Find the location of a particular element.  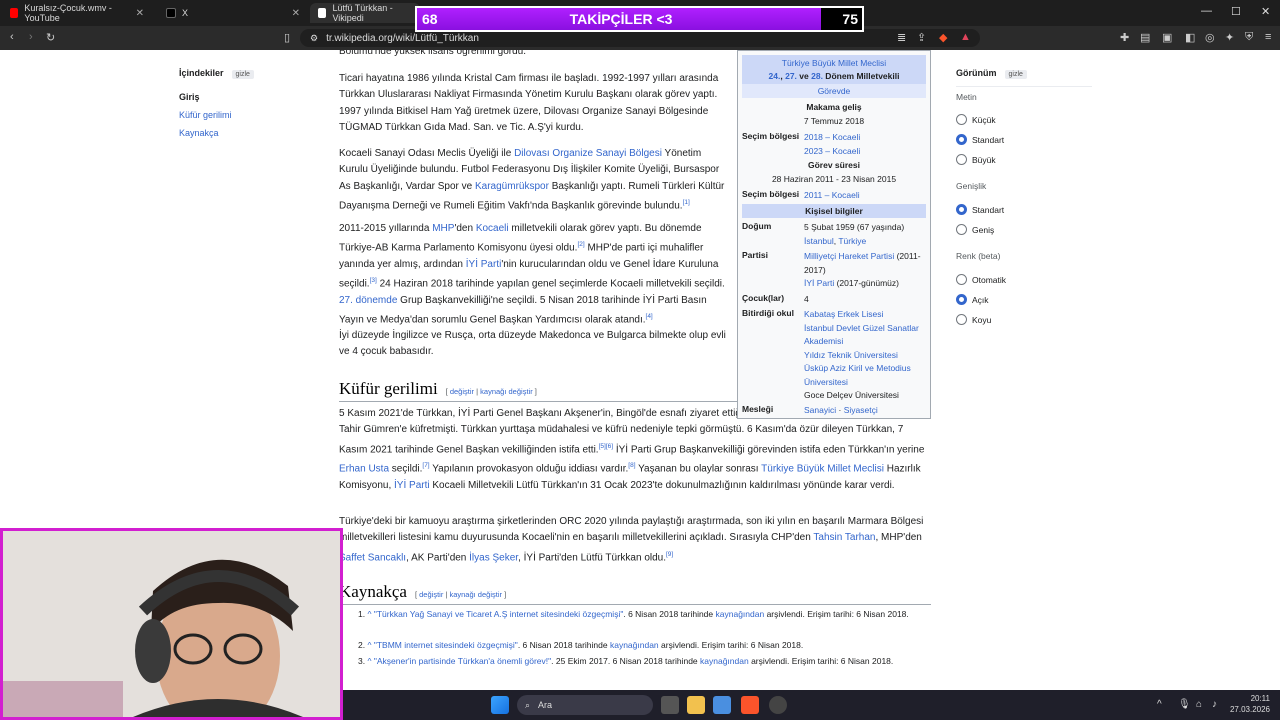

minimize-icon: — is located at coordinates (1206, 11).